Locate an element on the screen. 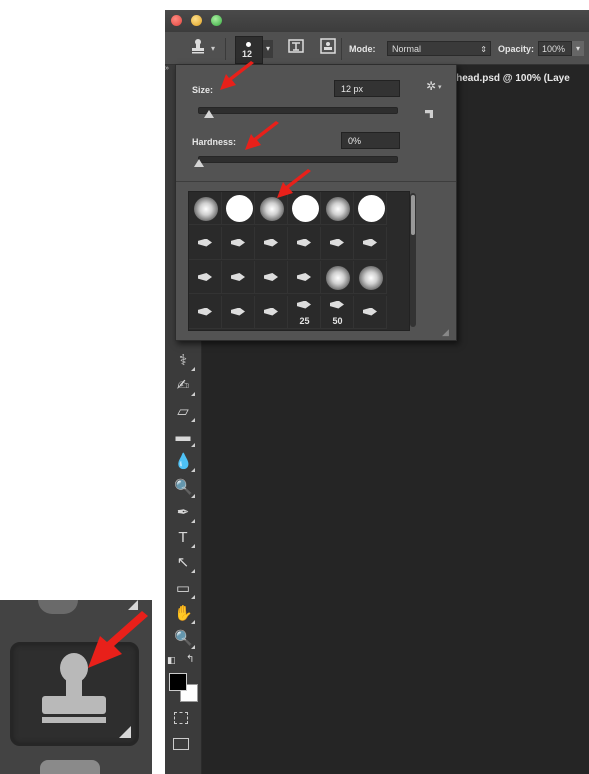  default-colors-icon: ◧ is located at coordinates (171, 660).